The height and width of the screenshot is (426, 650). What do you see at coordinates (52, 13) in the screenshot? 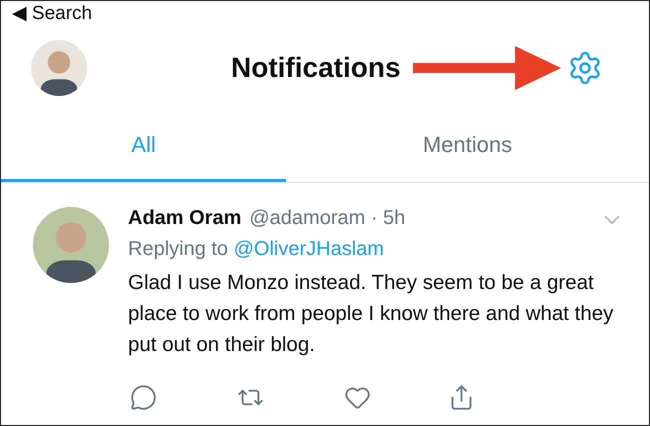
I see `back-link: ◀ Search` at bounding box center [52, 13].